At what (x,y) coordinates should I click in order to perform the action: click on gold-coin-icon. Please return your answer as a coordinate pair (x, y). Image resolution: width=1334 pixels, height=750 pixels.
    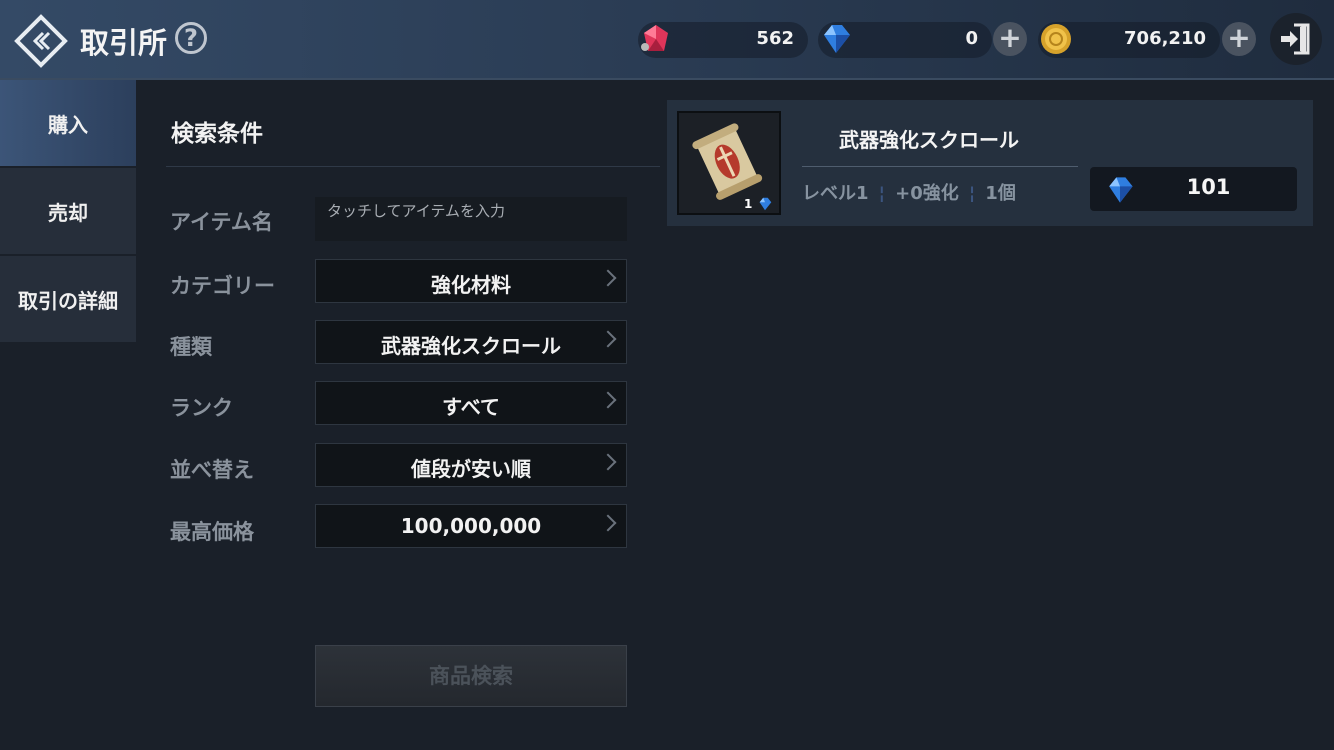
    Looking at the image, I should click on (1056, 39).